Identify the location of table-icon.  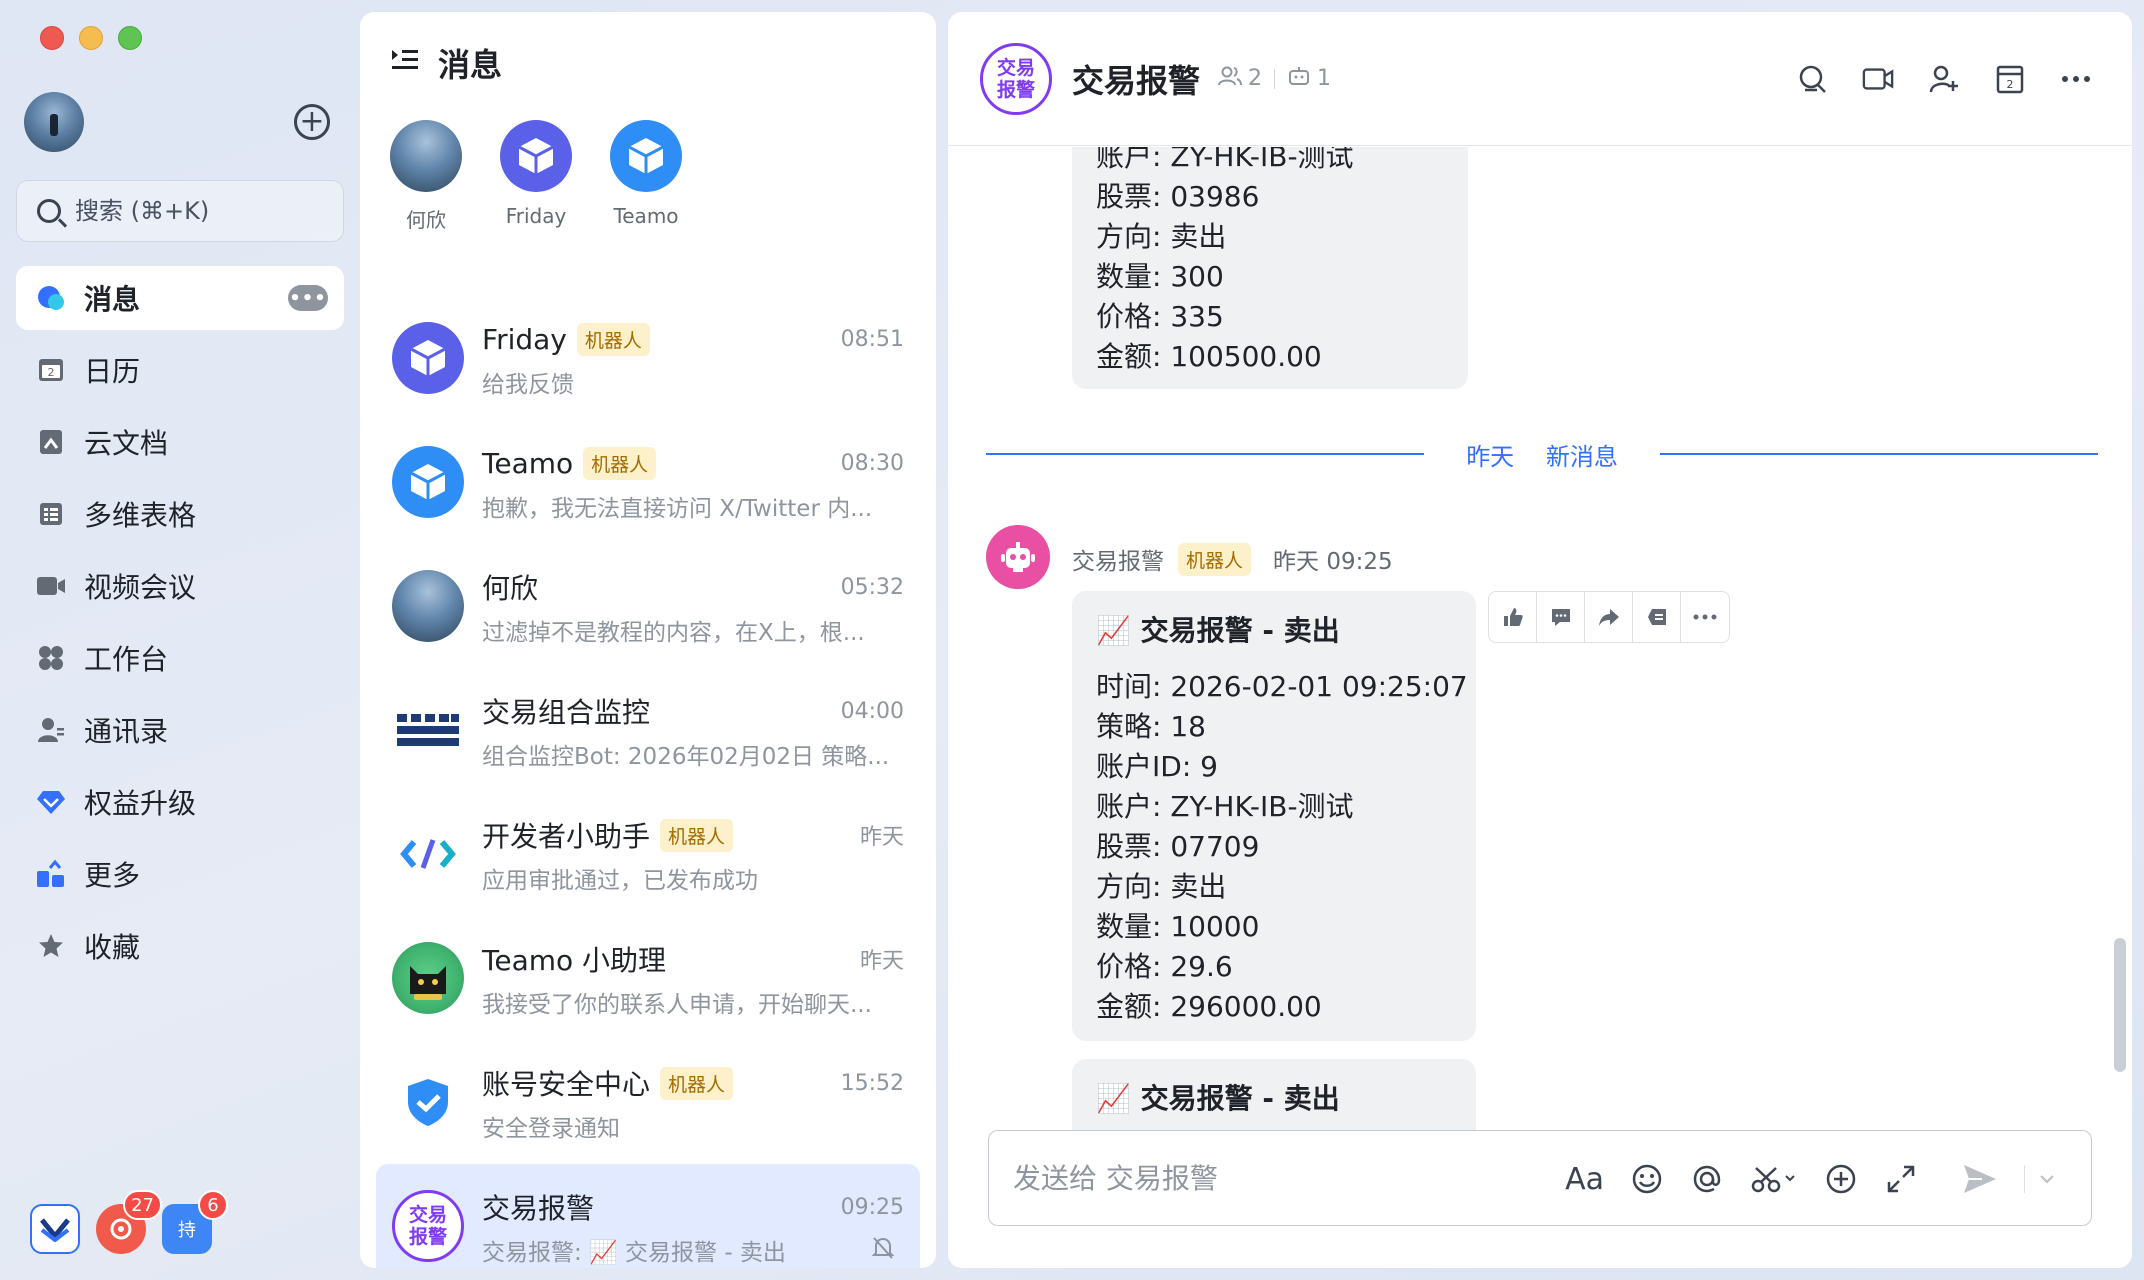
(51, 514).